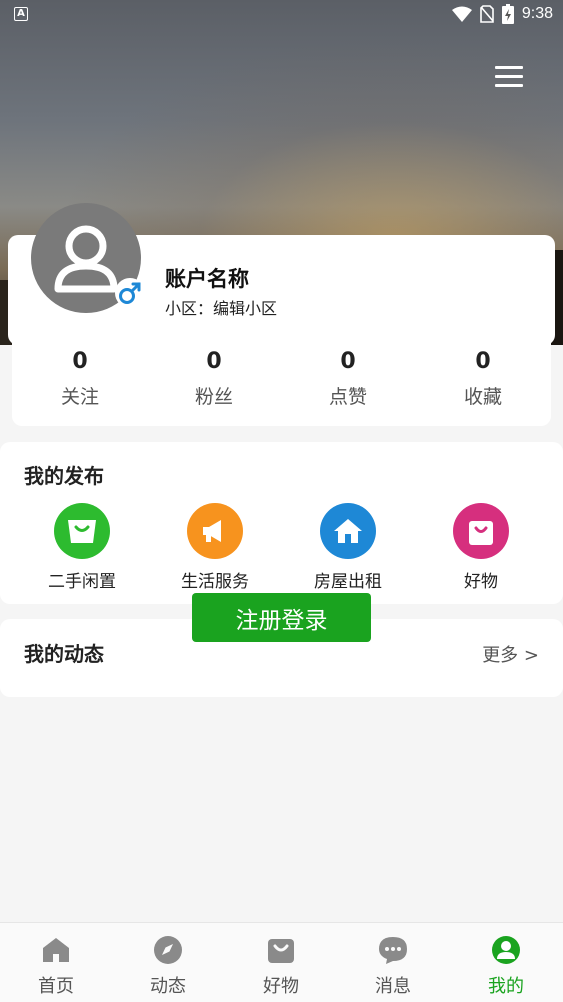 The image size is (563, 1002). I want to click on stat-following: 0 关注, so click(80, 378).